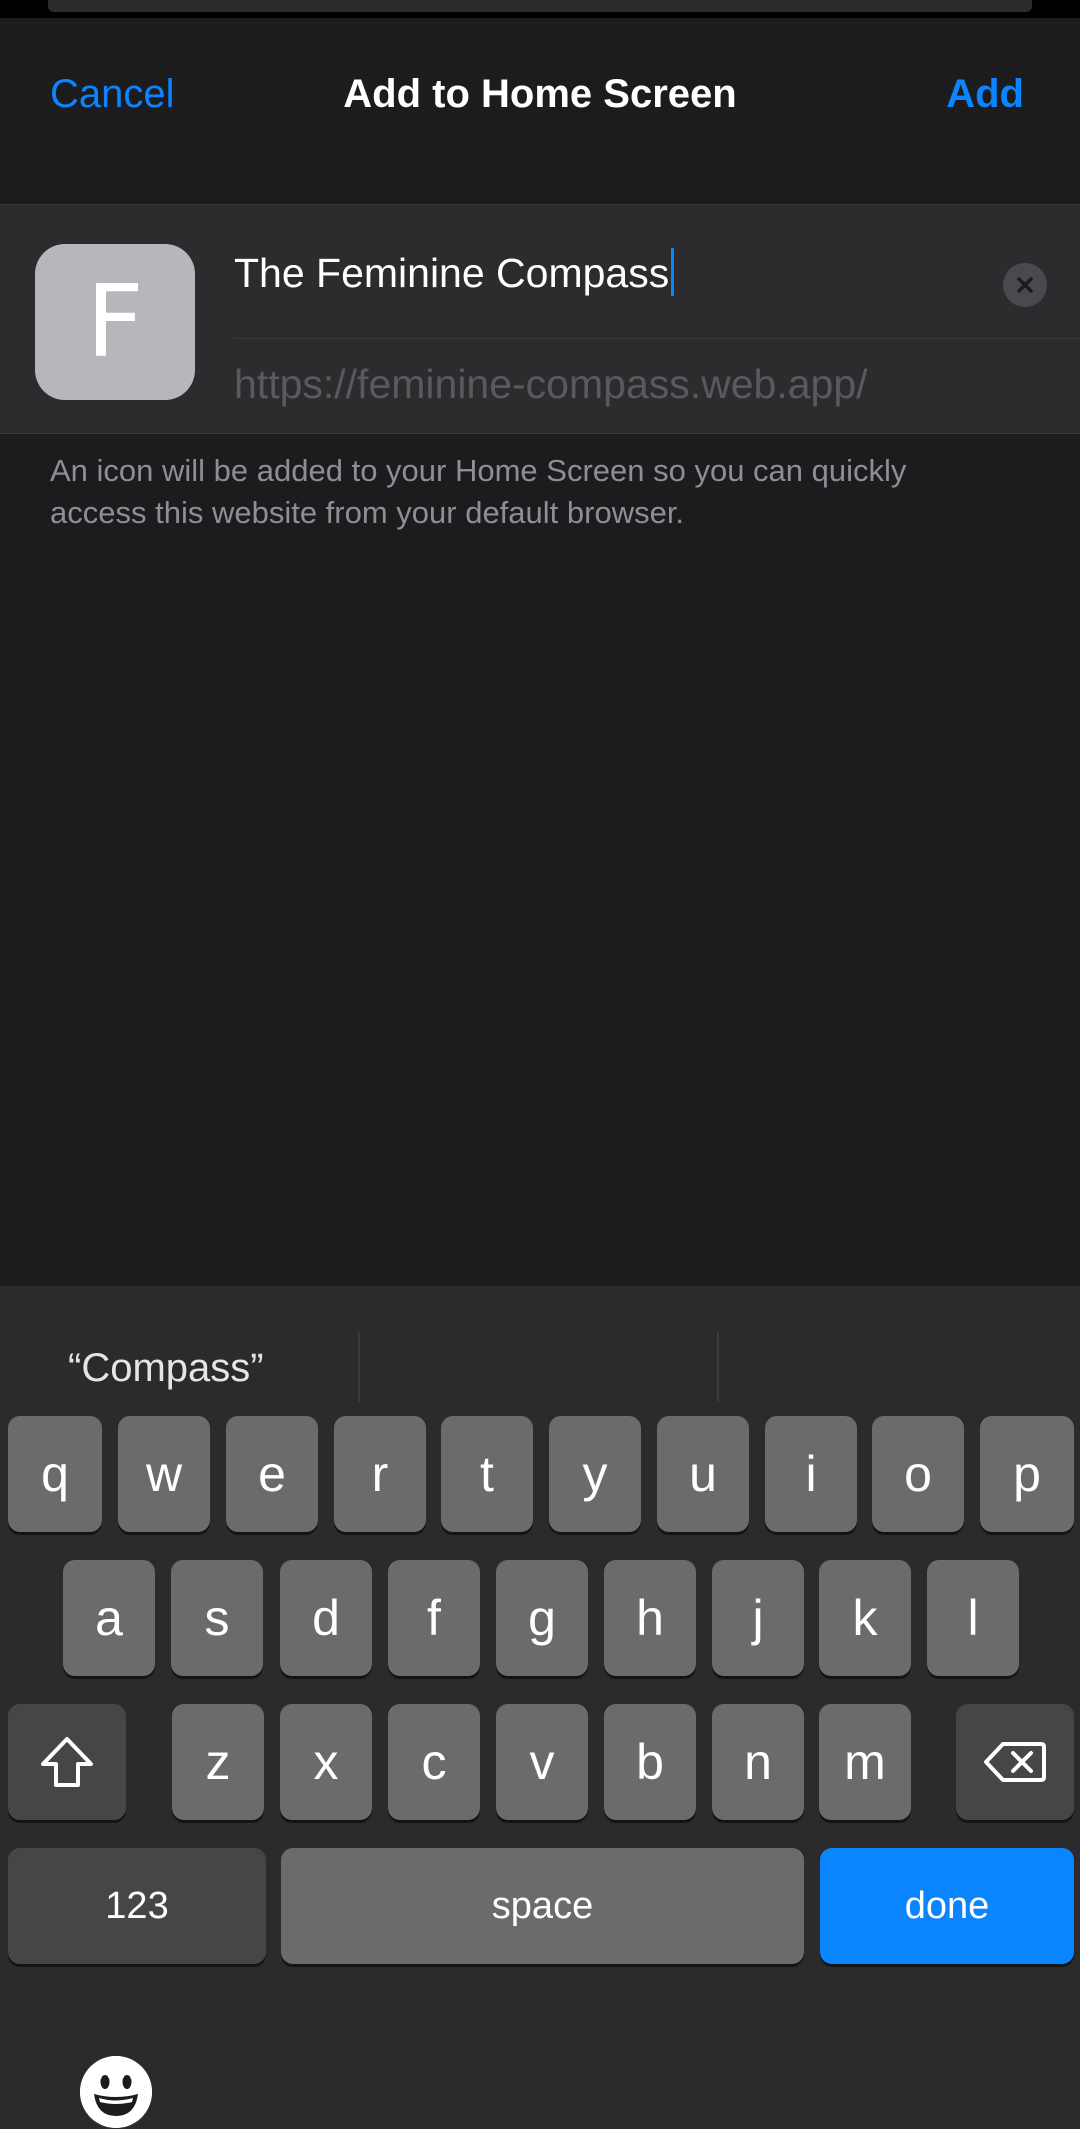  I want to click on backspace-icon, so click(1015, 1762).